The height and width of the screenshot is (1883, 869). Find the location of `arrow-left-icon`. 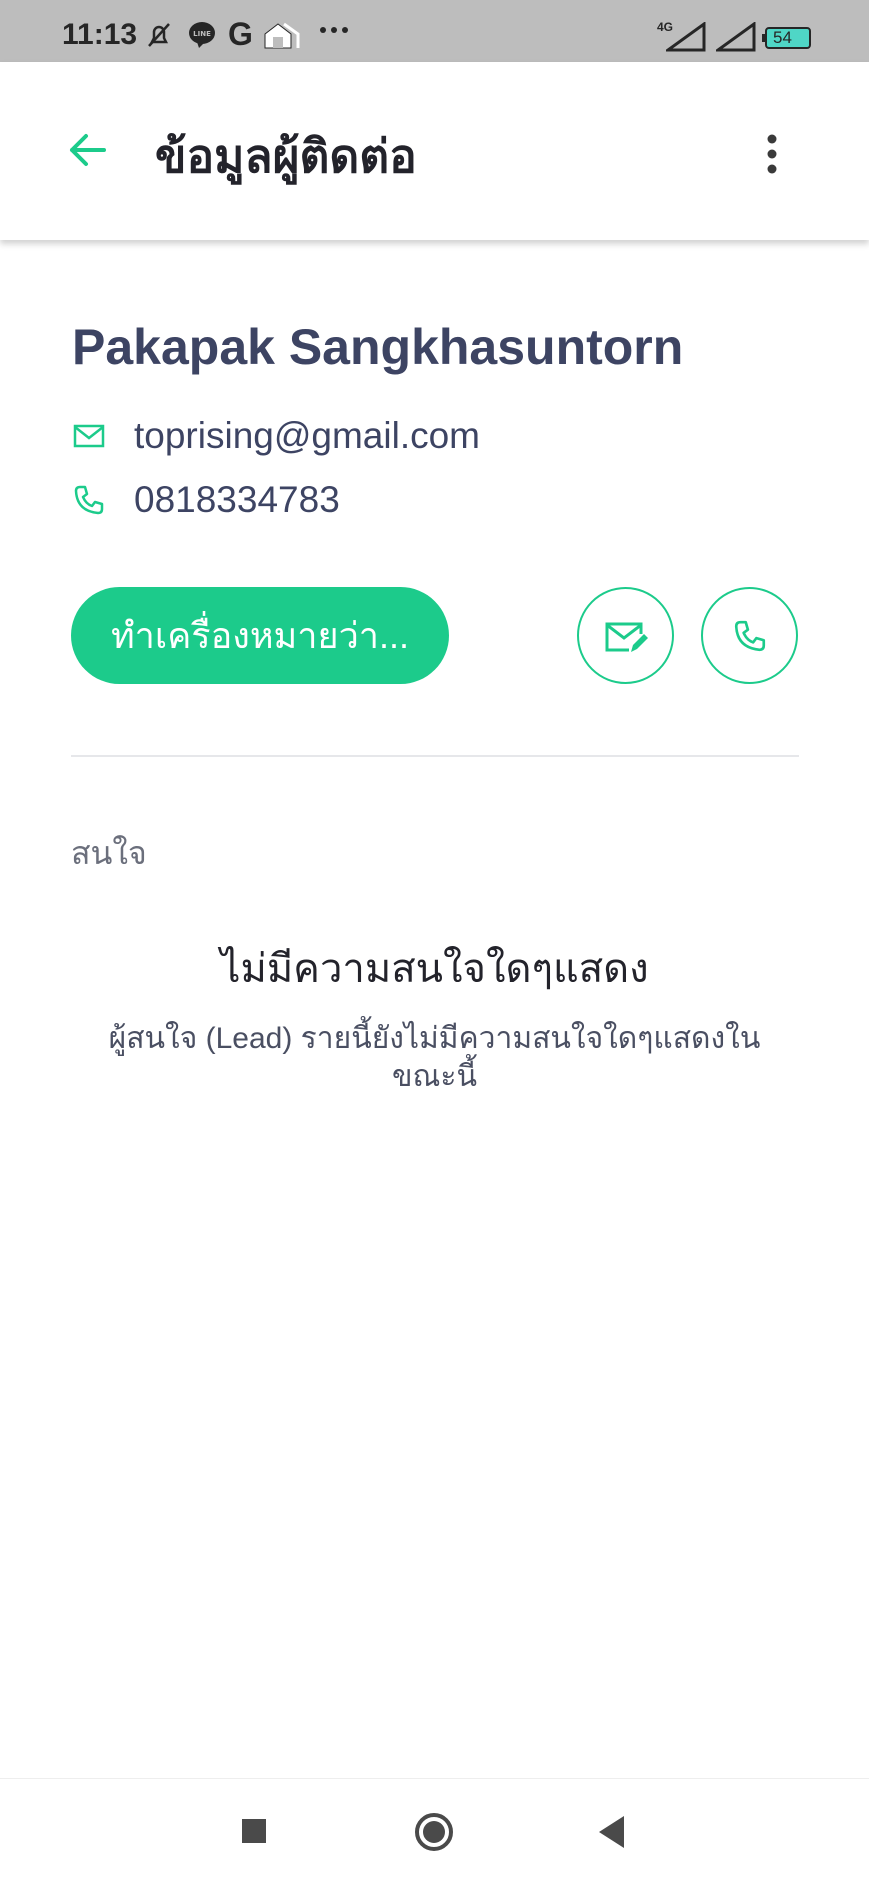

arrow-left-icon is located at coordinates (88, 150).